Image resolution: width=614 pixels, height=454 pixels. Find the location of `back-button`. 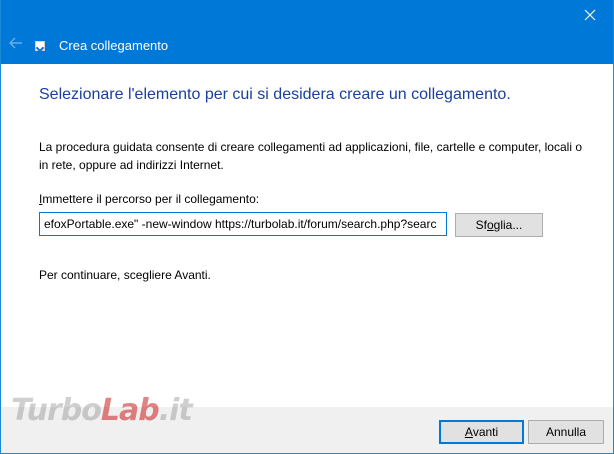

back-button is located at coordinates (16, 43).